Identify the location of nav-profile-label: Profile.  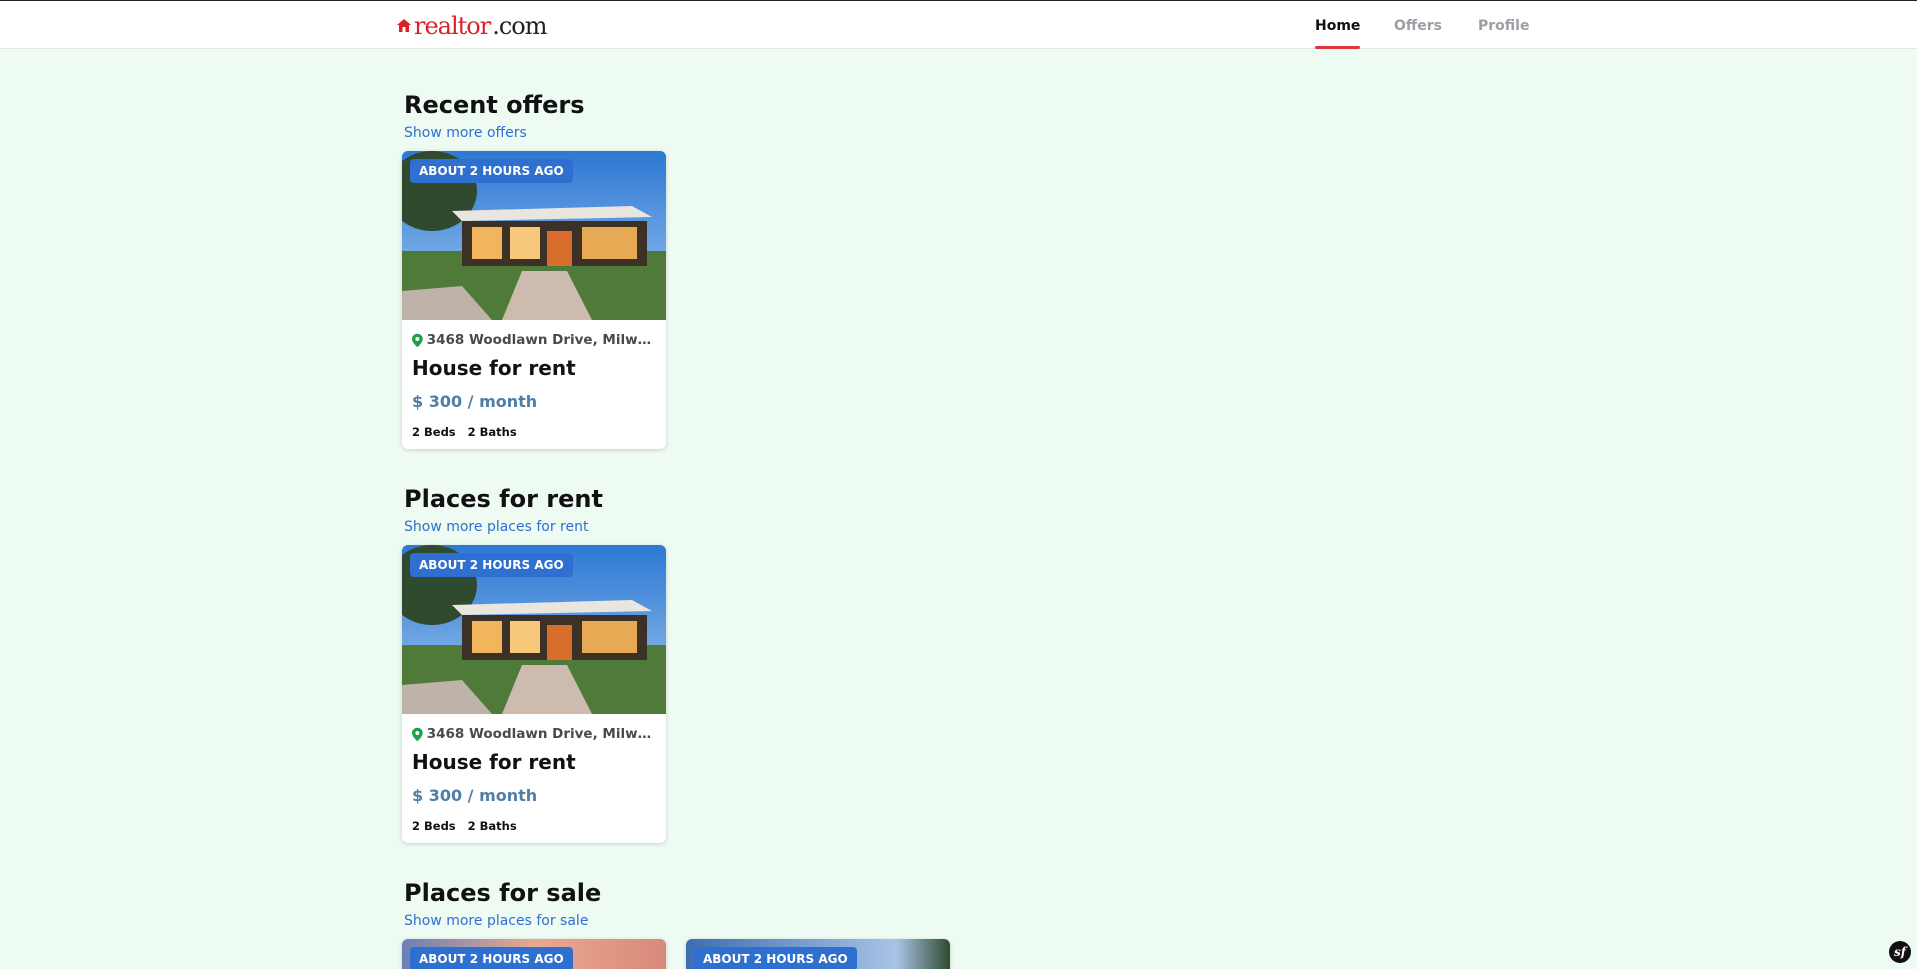
(1504, 25).